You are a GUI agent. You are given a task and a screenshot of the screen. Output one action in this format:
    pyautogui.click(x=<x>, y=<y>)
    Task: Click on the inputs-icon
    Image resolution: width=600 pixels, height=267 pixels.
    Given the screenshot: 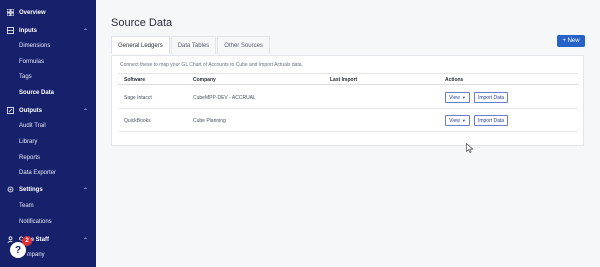 What is the action you would take?
    pyautogui.click(x=10, y=31)
    